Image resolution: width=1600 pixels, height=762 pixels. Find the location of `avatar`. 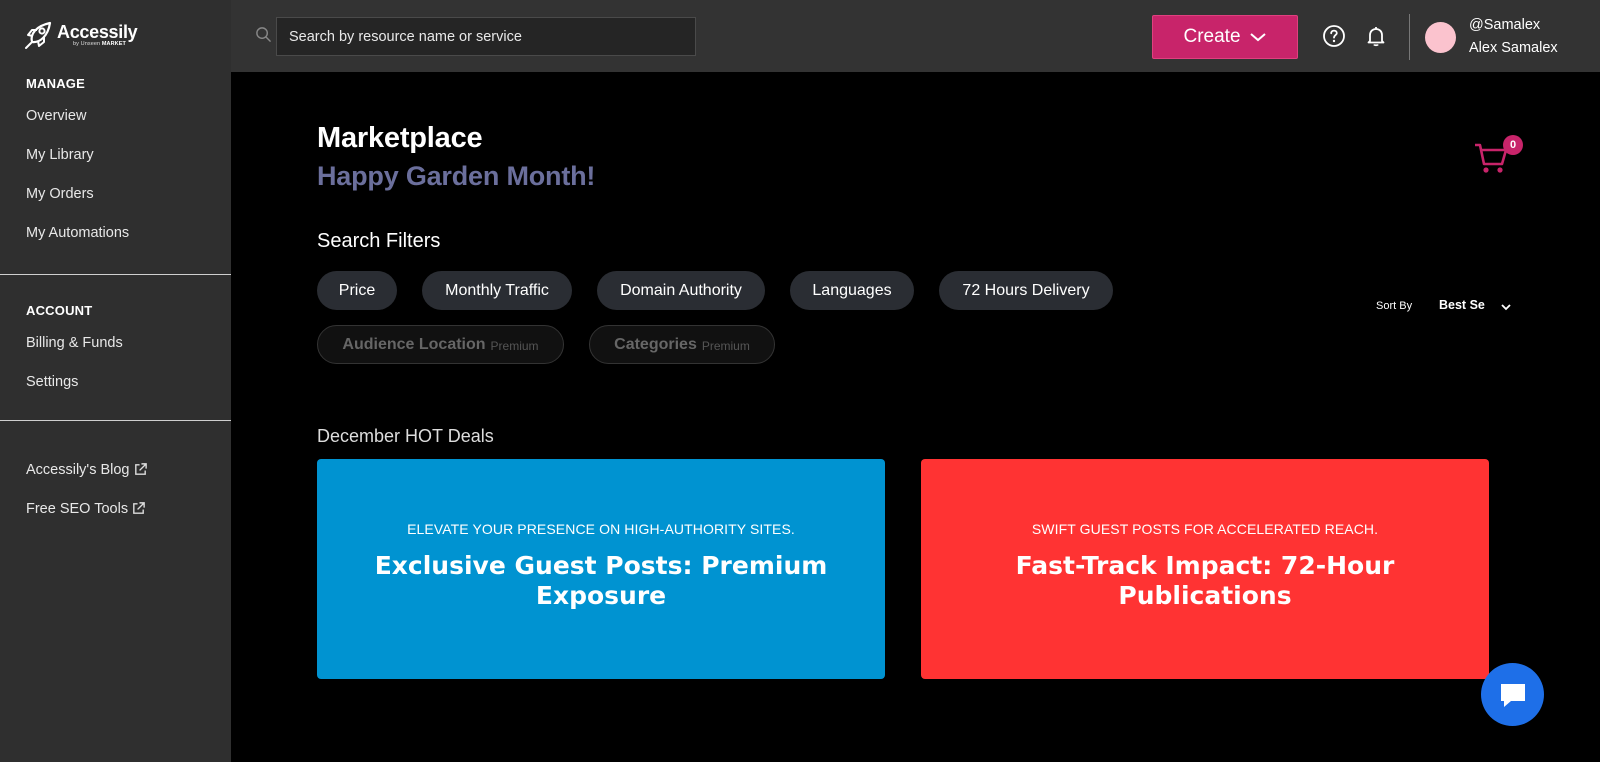

avatar is located at coordinates (1440, 37).